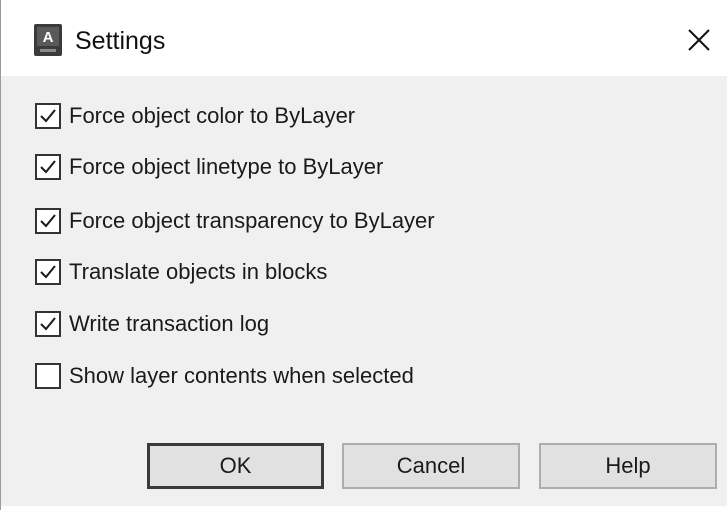 The width and height of the screenshot is (727, 510). I want to click on checkbox-translate-blocks, so click(48, 272).